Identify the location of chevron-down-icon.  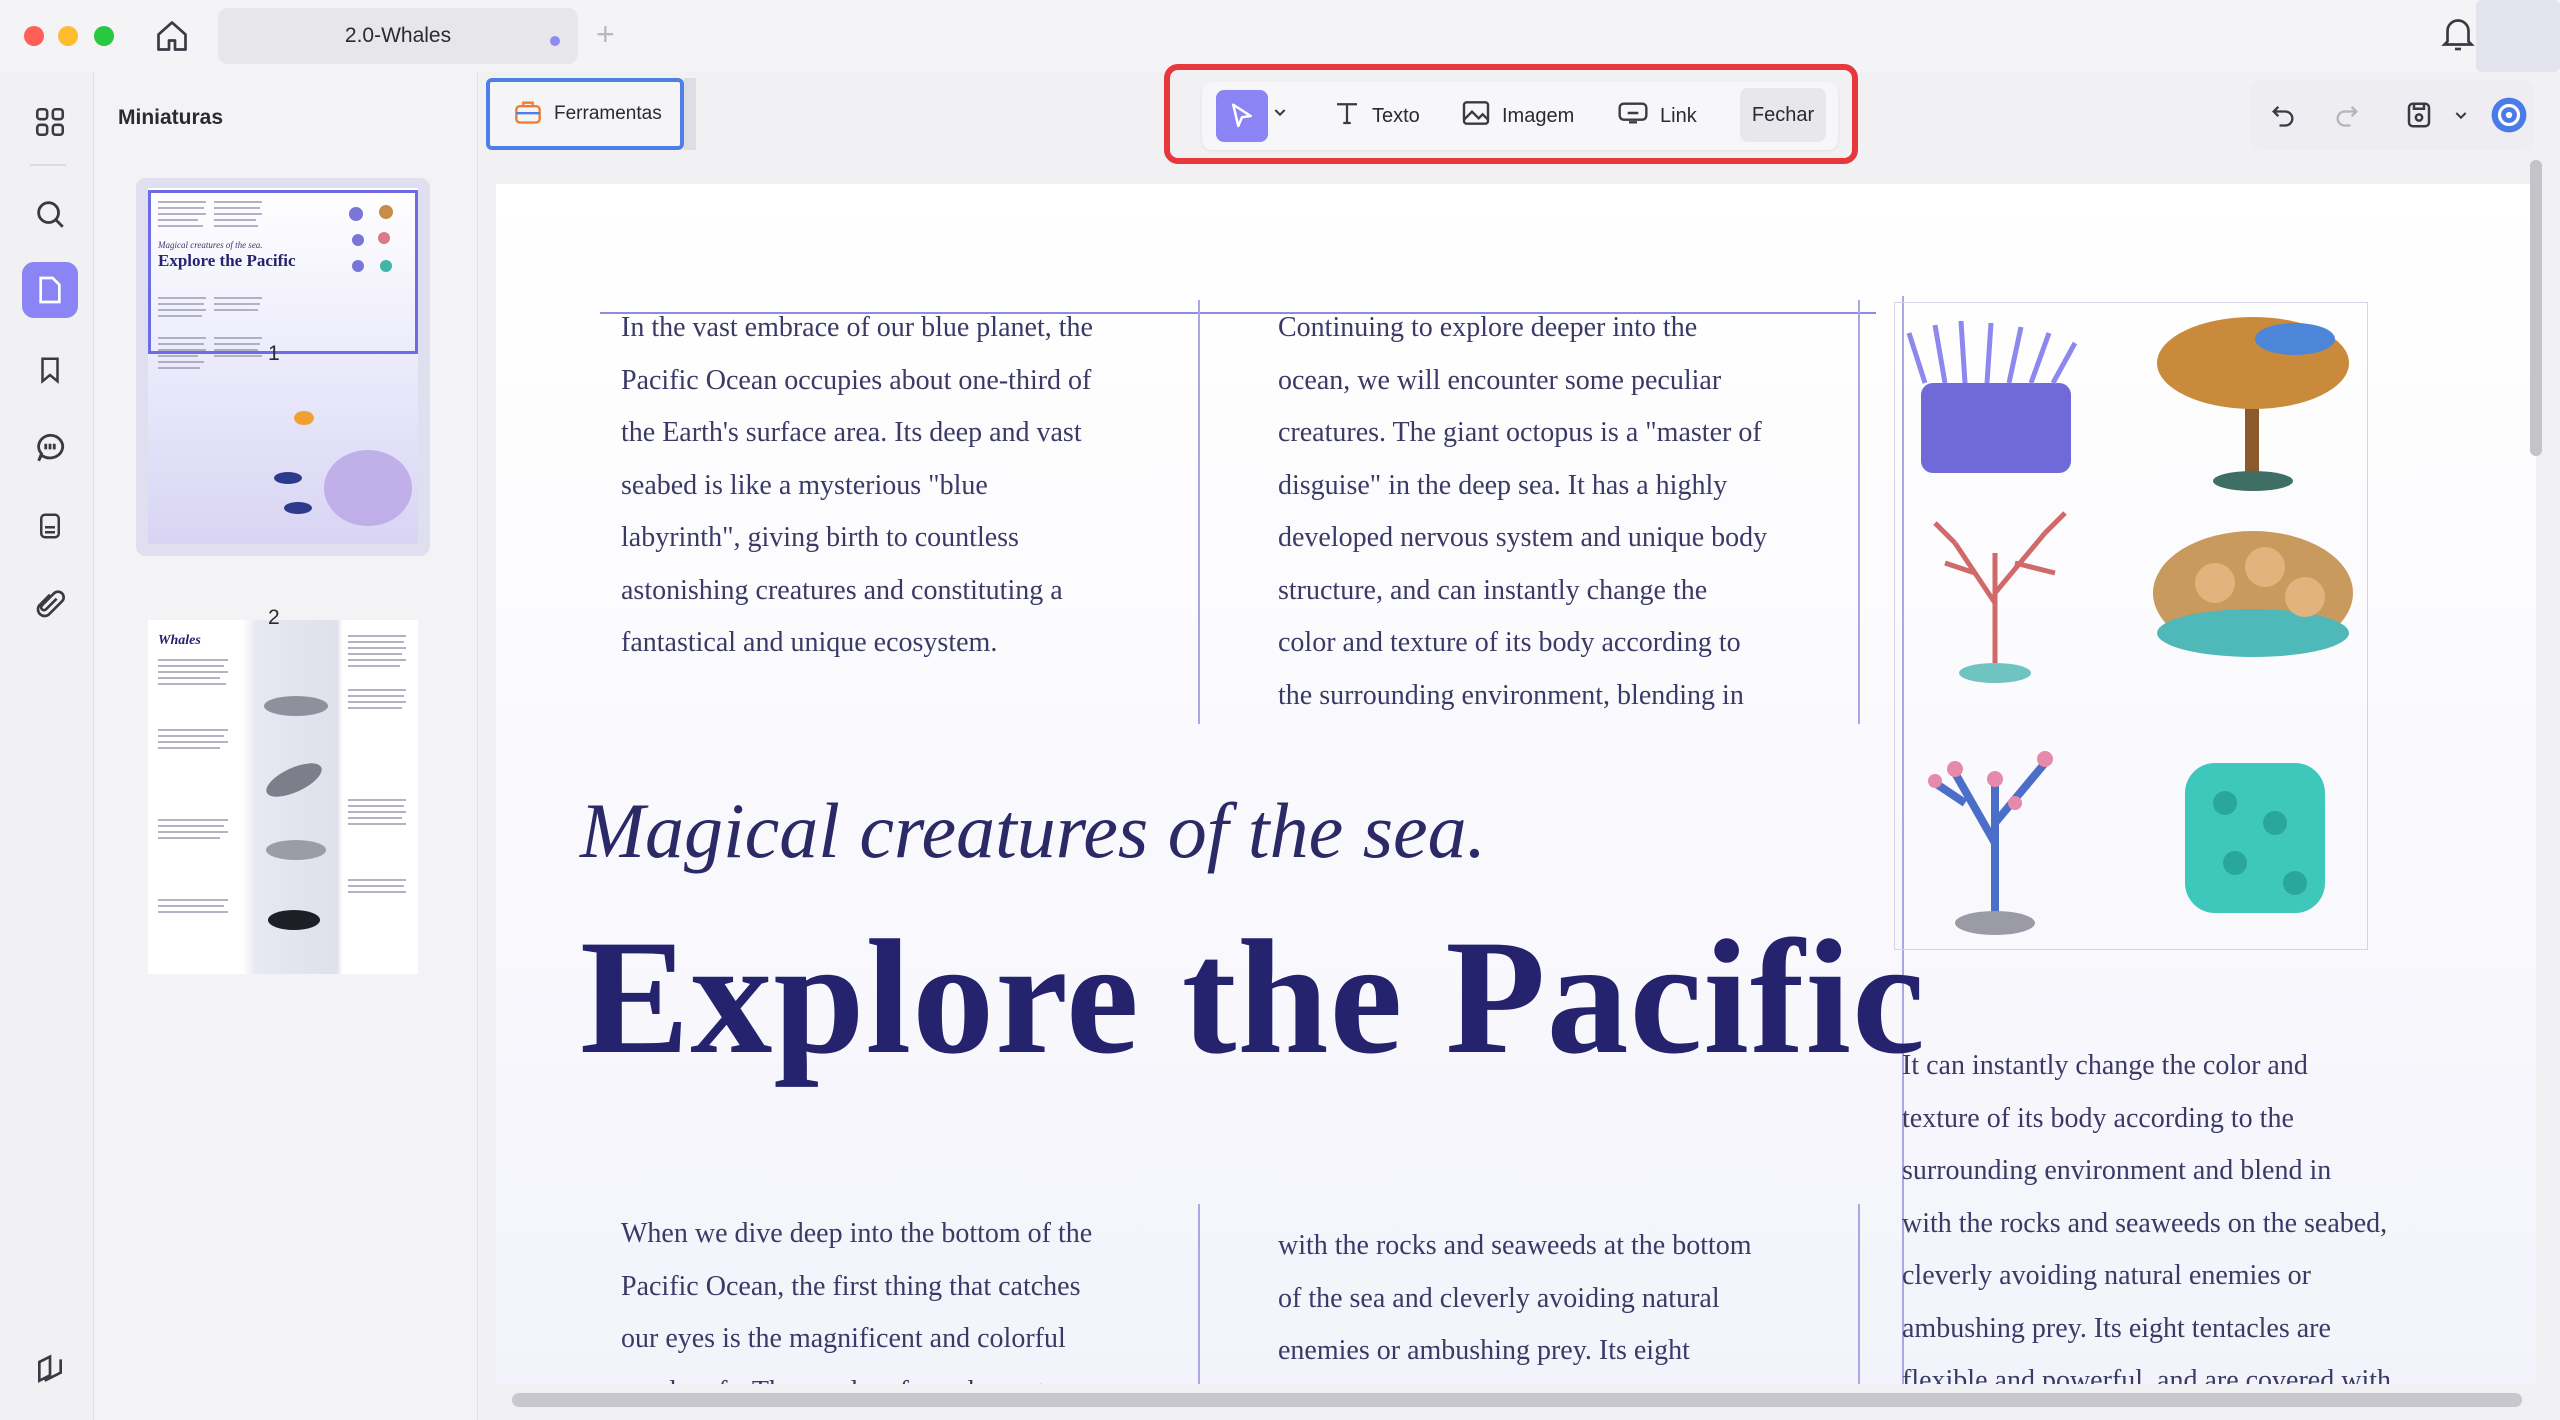
(1280, 114).